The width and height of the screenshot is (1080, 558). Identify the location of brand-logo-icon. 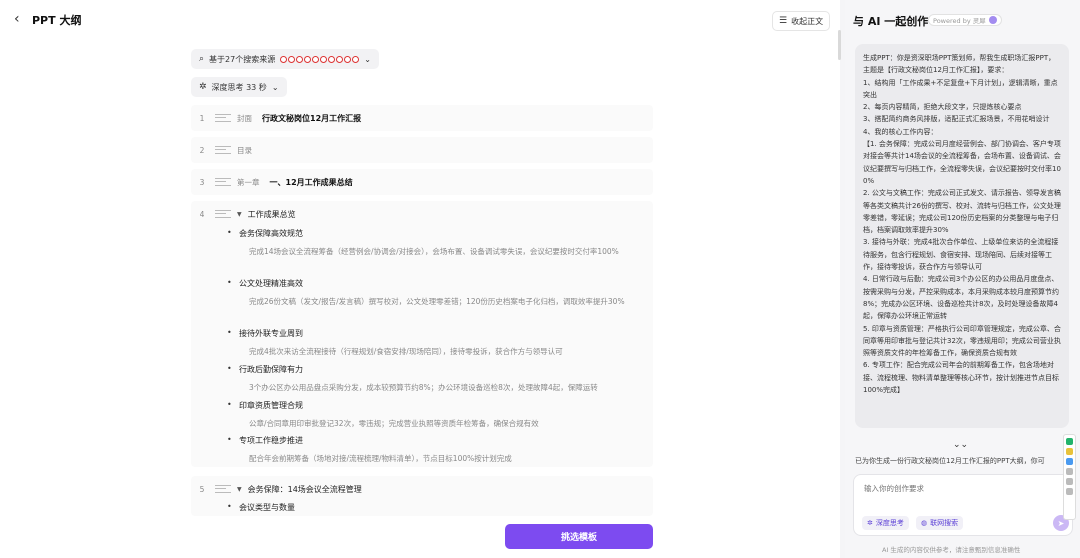
(992, 20).